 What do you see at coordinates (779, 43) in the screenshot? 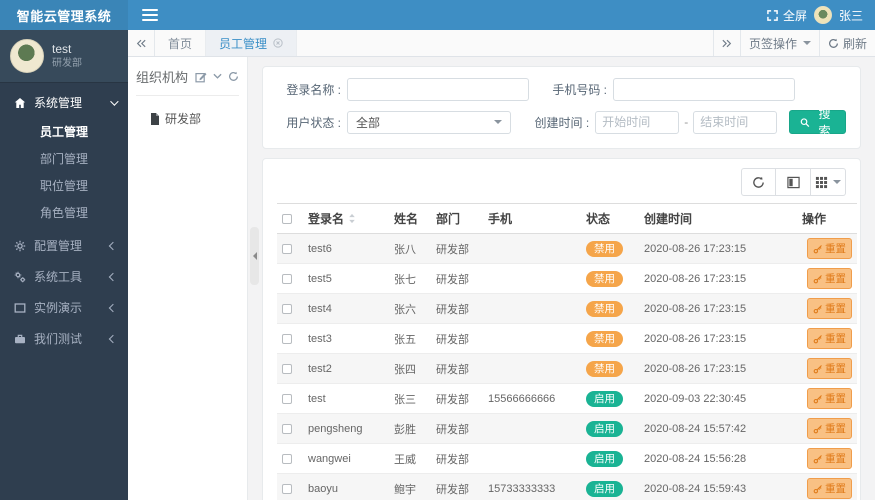
I see `tab-operations-dropdown: 页签操作` at bounding box center [779, 43].